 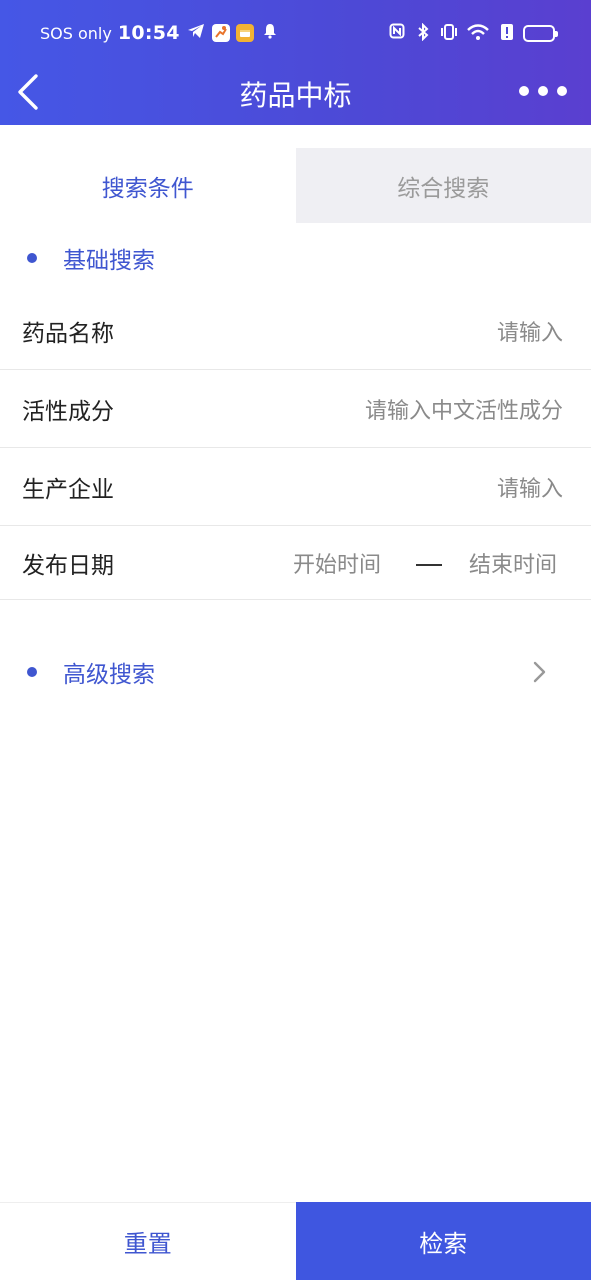 I want to click on basic-search-header: 基础搜索, so click(x=295, y=258).